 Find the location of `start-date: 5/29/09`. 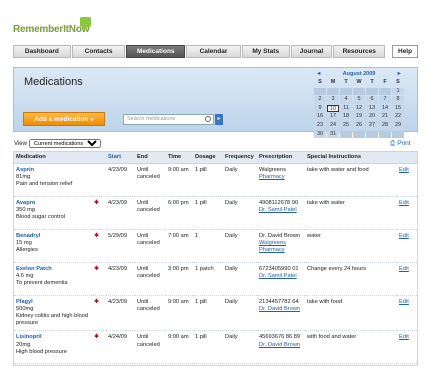

start-date: 5/29/09 is located at coordinates (120, 246).